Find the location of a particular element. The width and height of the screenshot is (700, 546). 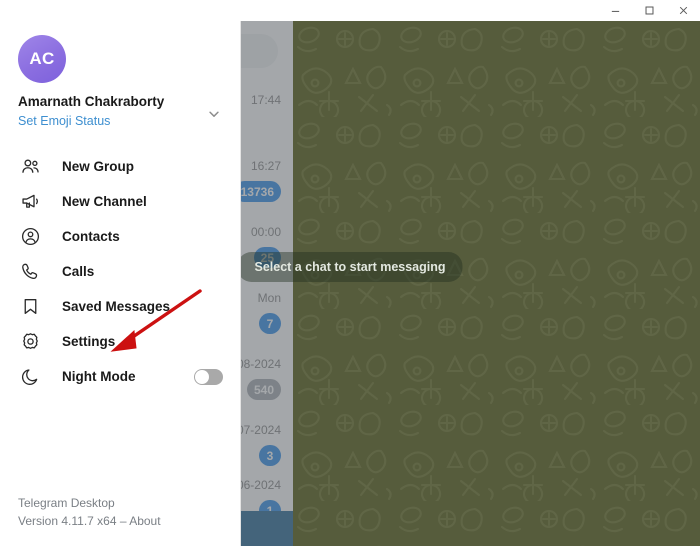

menu-item-label: Night Mode is located at coordinates (99, 376).